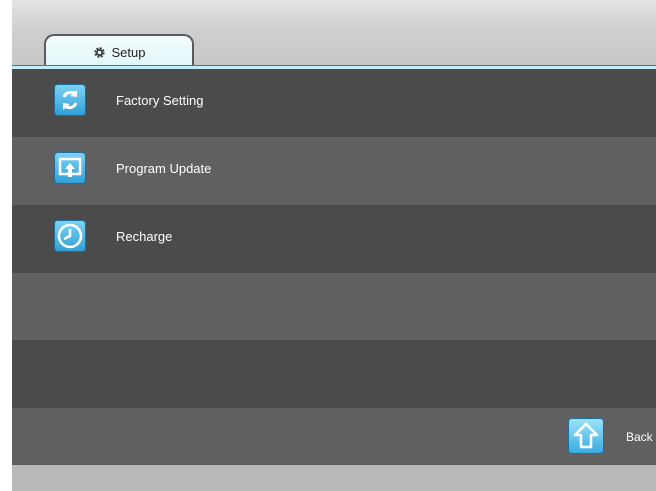  What do you see at coordinates (334, 239) in the screenshot?
I see `menu-item-recharge: Recharge` at bounding box center [334, 239].